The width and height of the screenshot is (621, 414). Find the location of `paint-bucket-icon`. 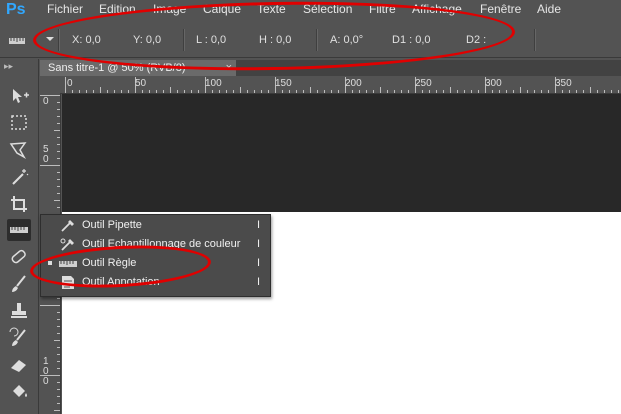

paint-bucket-icon is located at coordinates (19, 392).